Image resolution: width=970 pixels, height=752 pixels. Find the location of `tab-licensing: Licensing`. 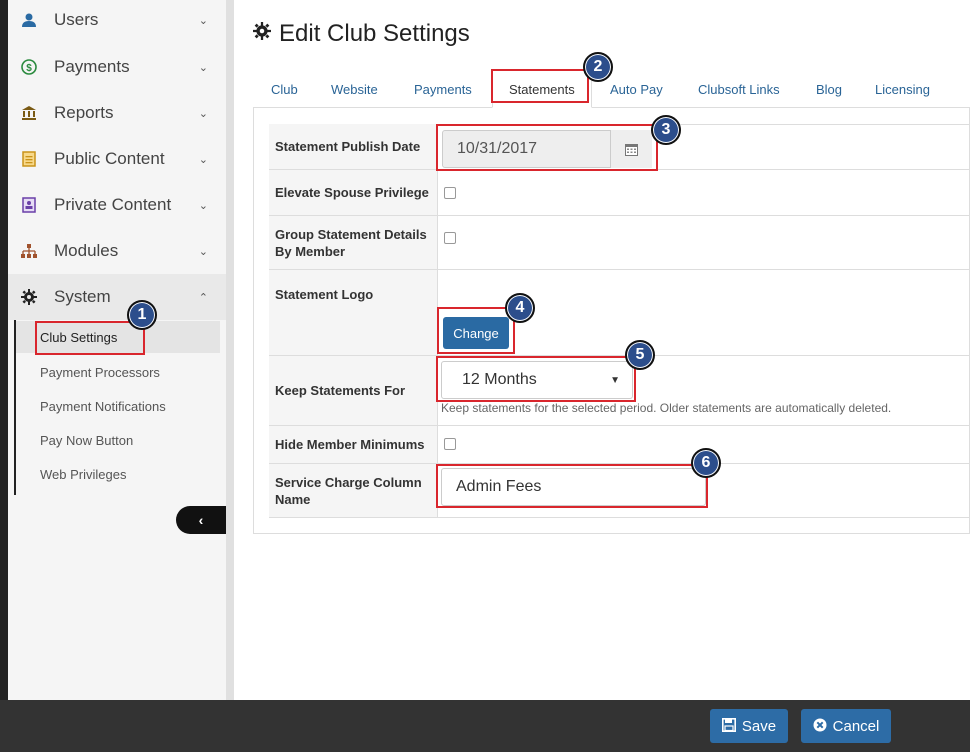

tab-licensing: Licensing is located at coordinates (902, 89).